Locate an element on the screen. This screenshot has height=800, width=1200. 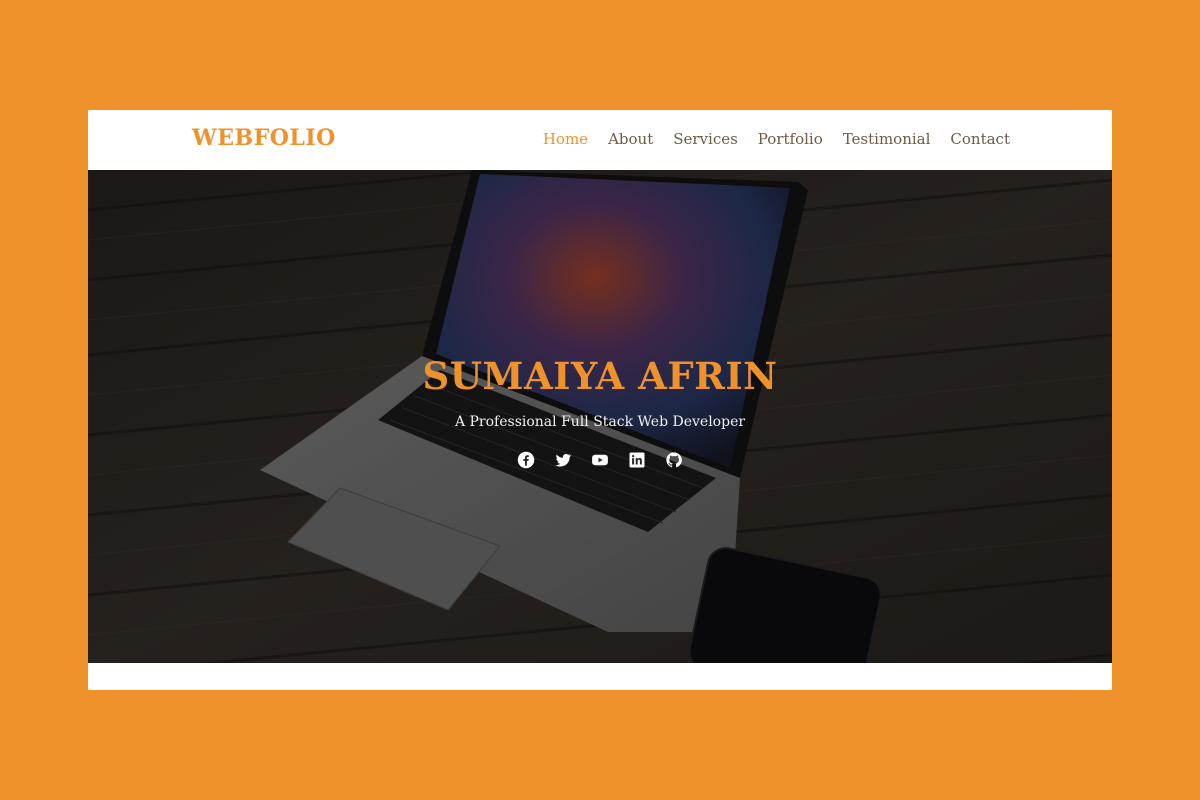
hero-subtitle: A Professional Full Stack Web Developer is located at coordinates (600, 422).